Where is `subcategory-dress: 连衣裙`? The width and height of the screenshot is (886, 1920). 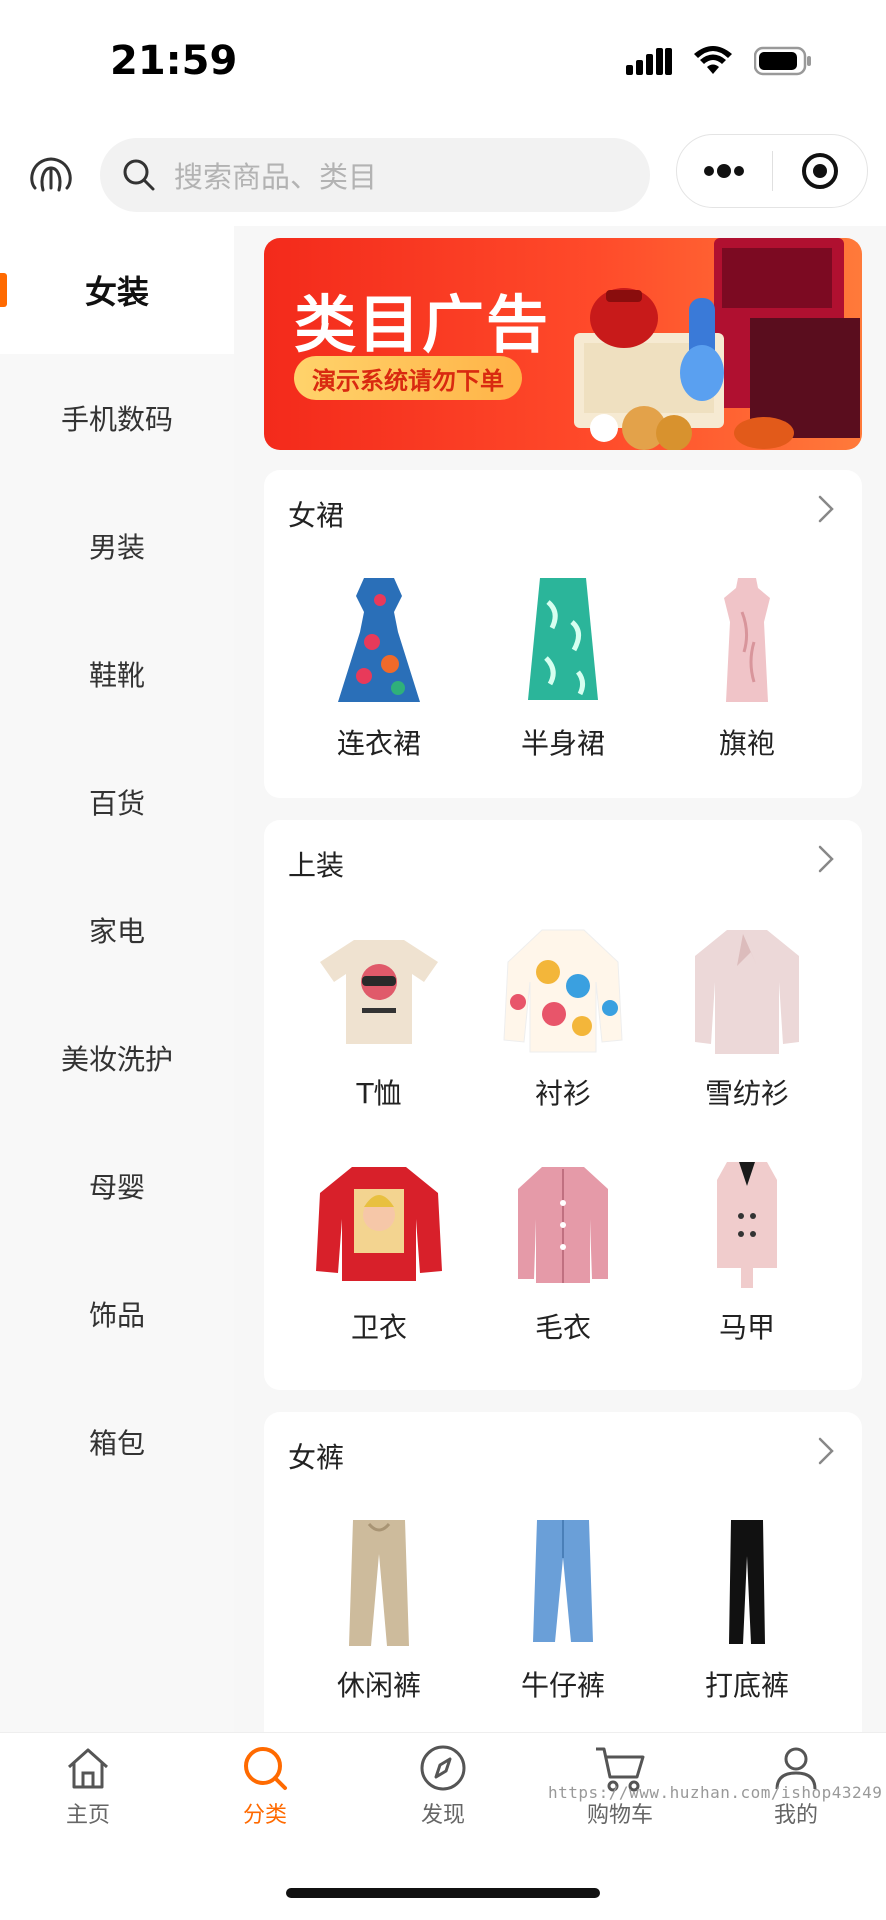 subcategory-dress: 连衣裙 is located at coordinates (379, 666).